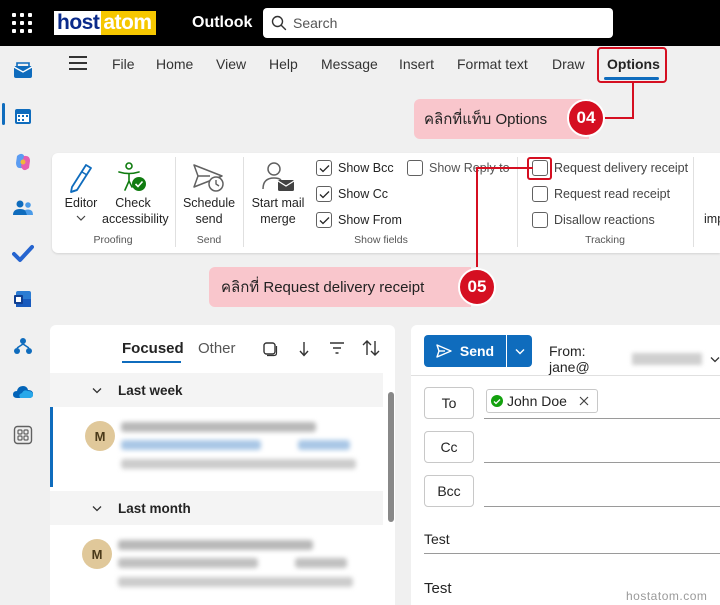  Describe the element at coordinates (633, 101) in the screenshot. I see `callout-04-connector-vertical` at that location.